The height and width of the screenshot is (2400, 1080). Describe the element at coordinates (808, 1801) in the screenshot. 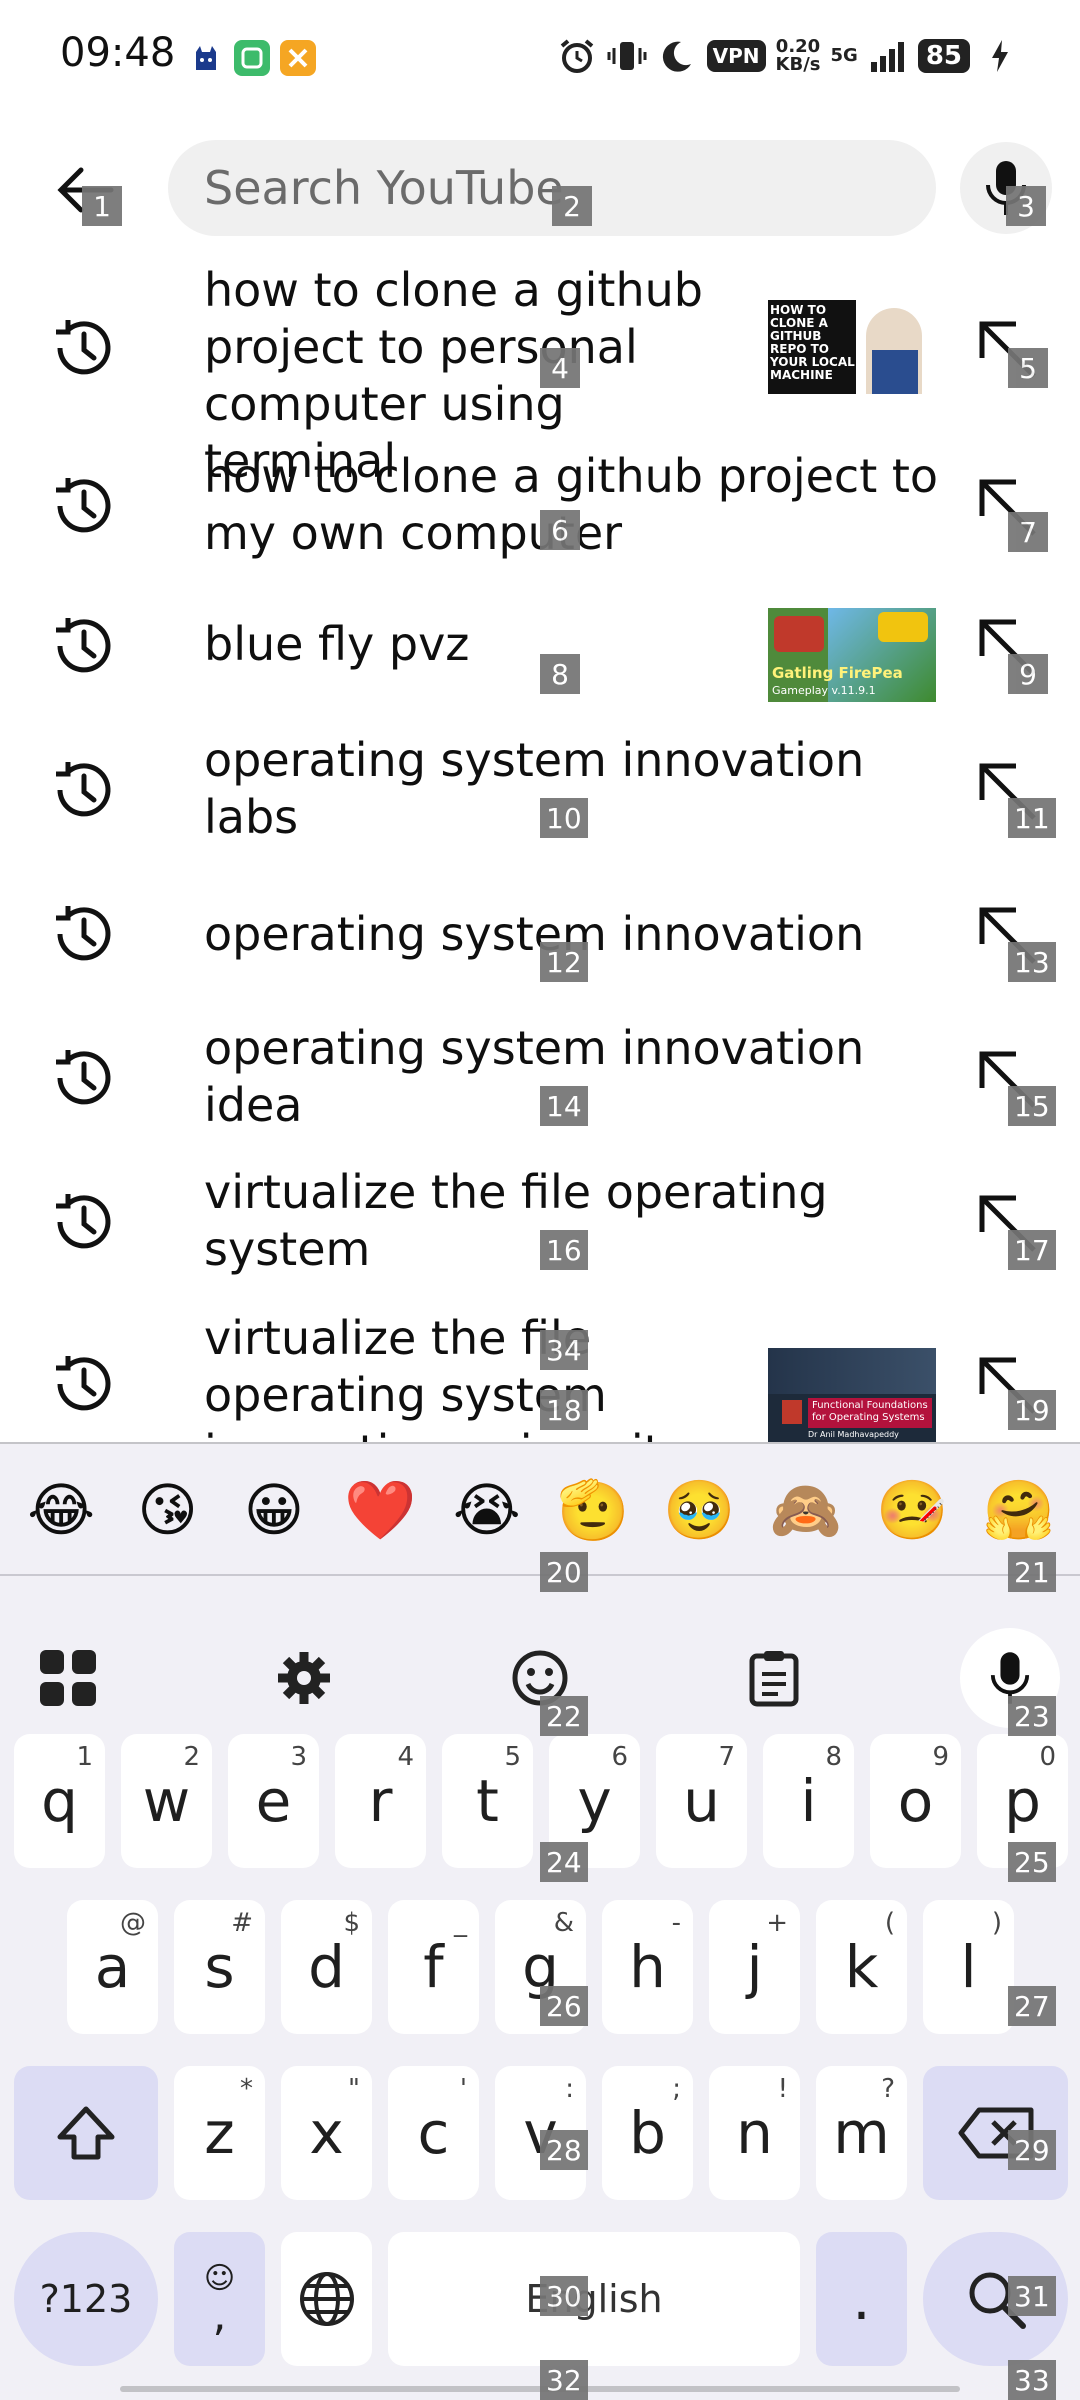

I see `key-i: i8` at that location.